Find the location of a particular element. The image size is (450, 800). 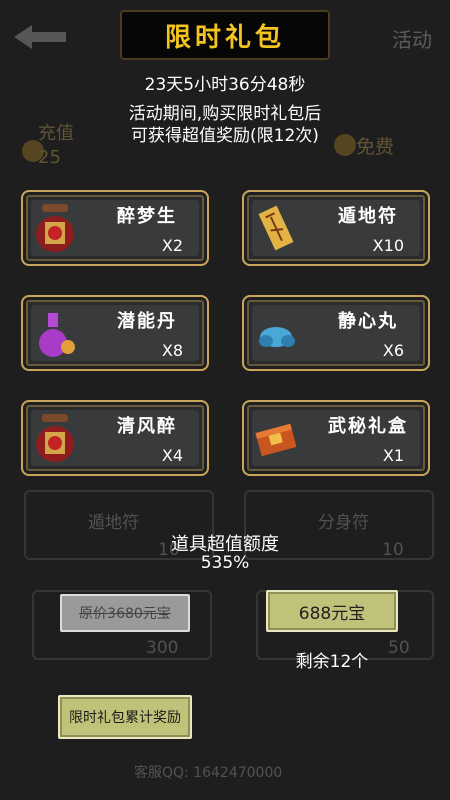

cumulative-reward-button: 限时礼包累计奖励 is located at coordinates (125, 717).